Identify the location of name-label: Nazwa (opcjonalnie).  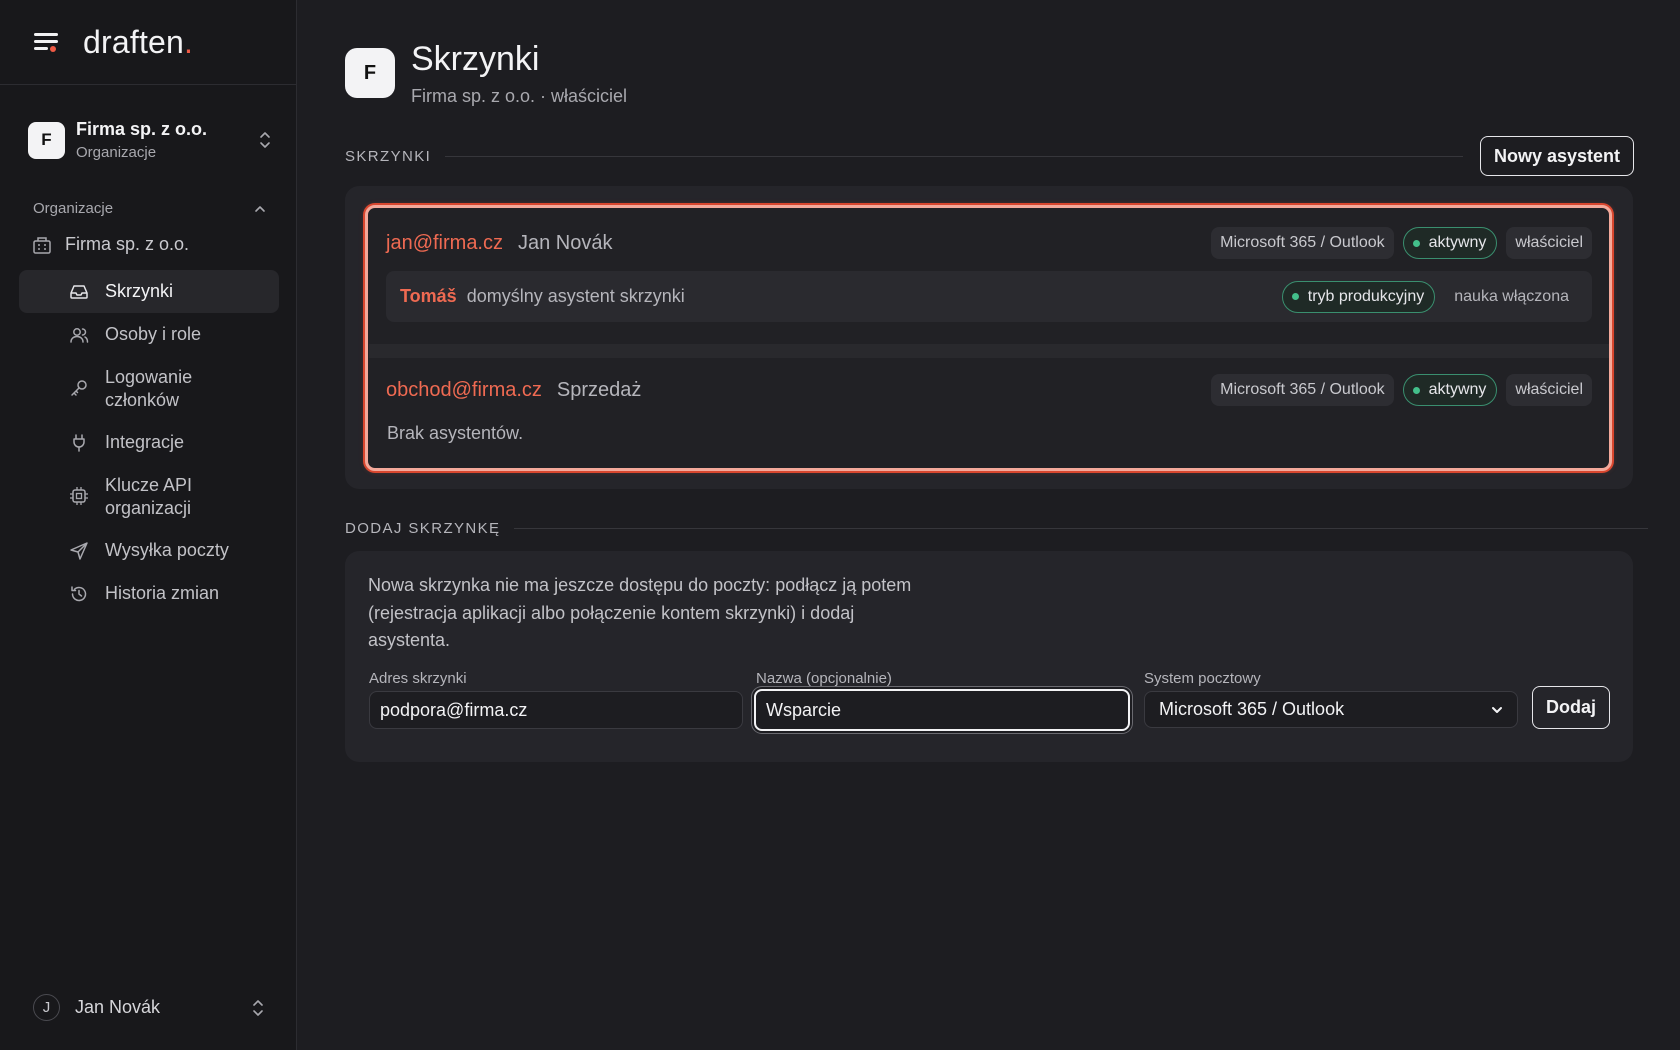
(824, 678).